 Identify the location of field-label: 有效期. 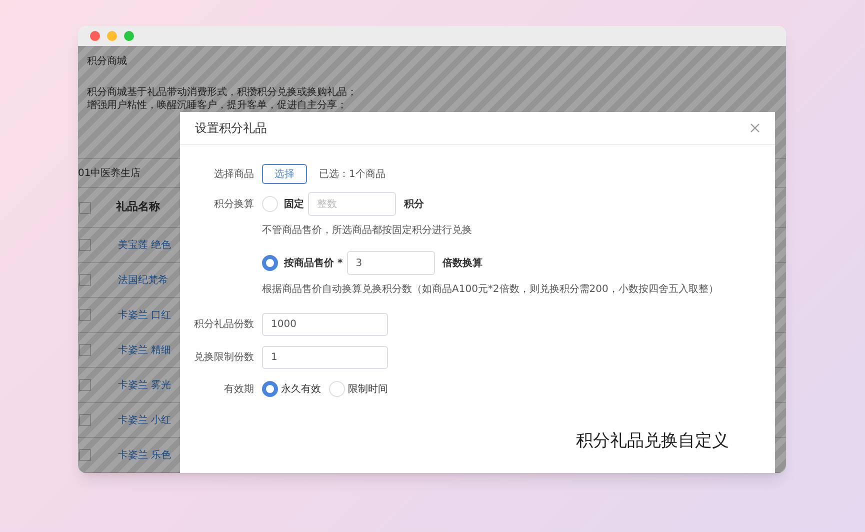
(239, 389).